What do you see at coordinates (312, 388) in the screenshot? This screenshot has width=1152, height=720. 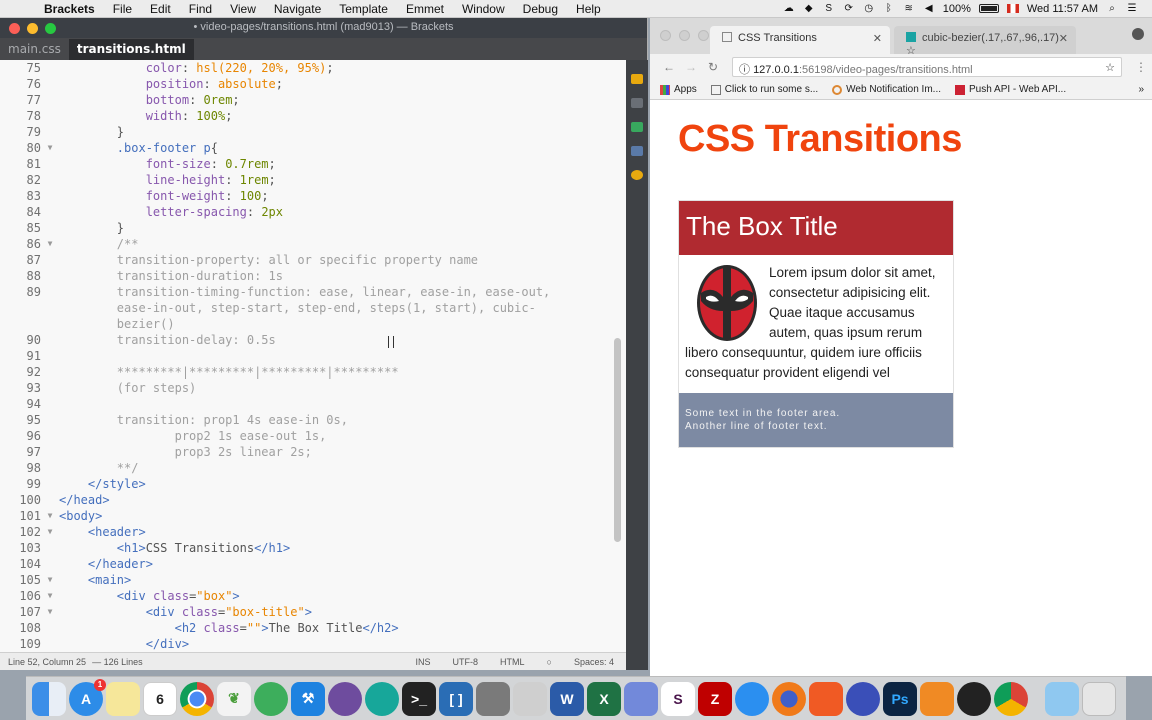 I see `code-line: 93 (for steps)` at bounding box center [312, 388].